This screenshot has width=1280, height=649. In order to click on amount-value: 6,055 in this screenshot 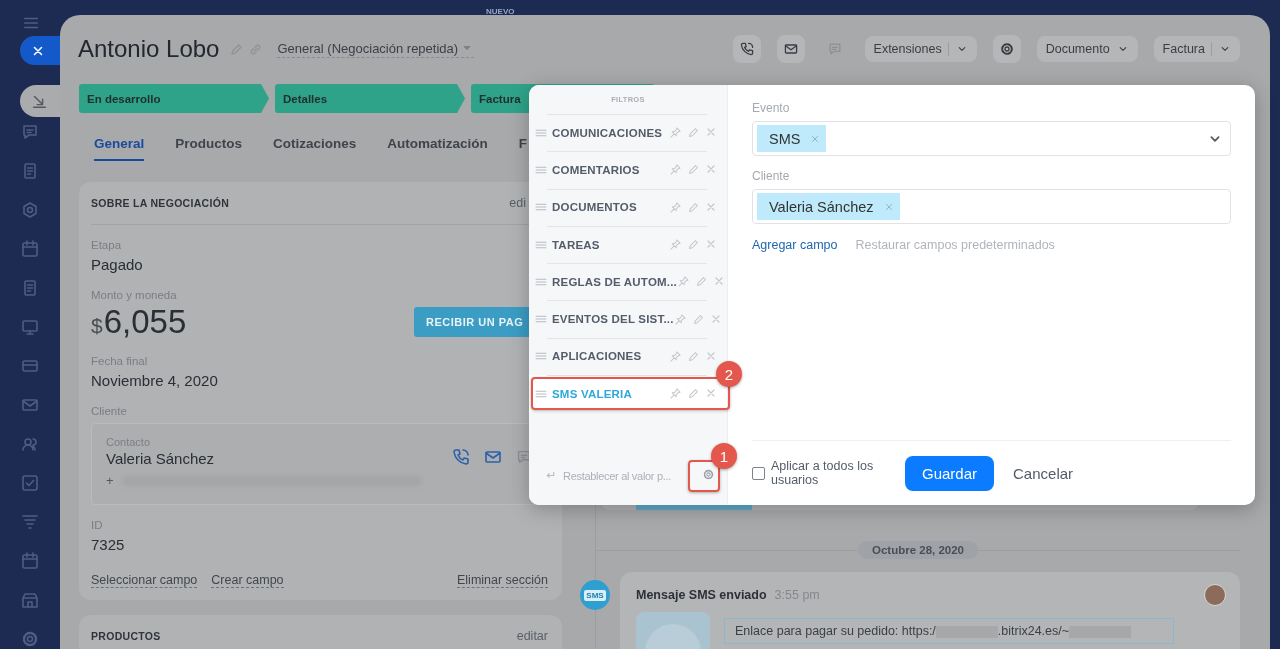, I will do `click(145, 322)`.